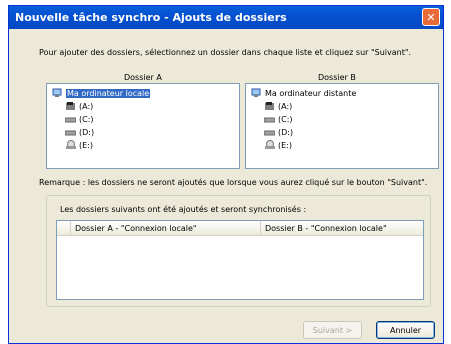 Image resolution: width=451 pixels, height=344 pixels. I want to click on column-header-folder-a: Dossier A - "Connexion locale", so click(166, 228).